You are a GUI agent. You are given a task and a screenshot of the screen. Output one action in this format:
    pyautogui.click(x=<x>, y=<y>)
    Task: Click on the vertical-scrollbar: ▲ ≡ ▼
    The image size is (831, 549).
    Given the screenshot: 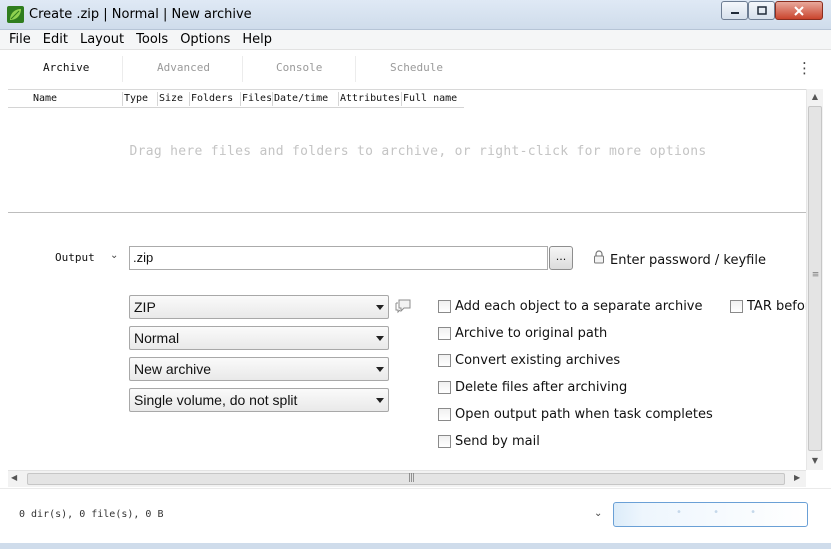 What is the action you would take?
    pyautogui.click(x=814, y=279)
    